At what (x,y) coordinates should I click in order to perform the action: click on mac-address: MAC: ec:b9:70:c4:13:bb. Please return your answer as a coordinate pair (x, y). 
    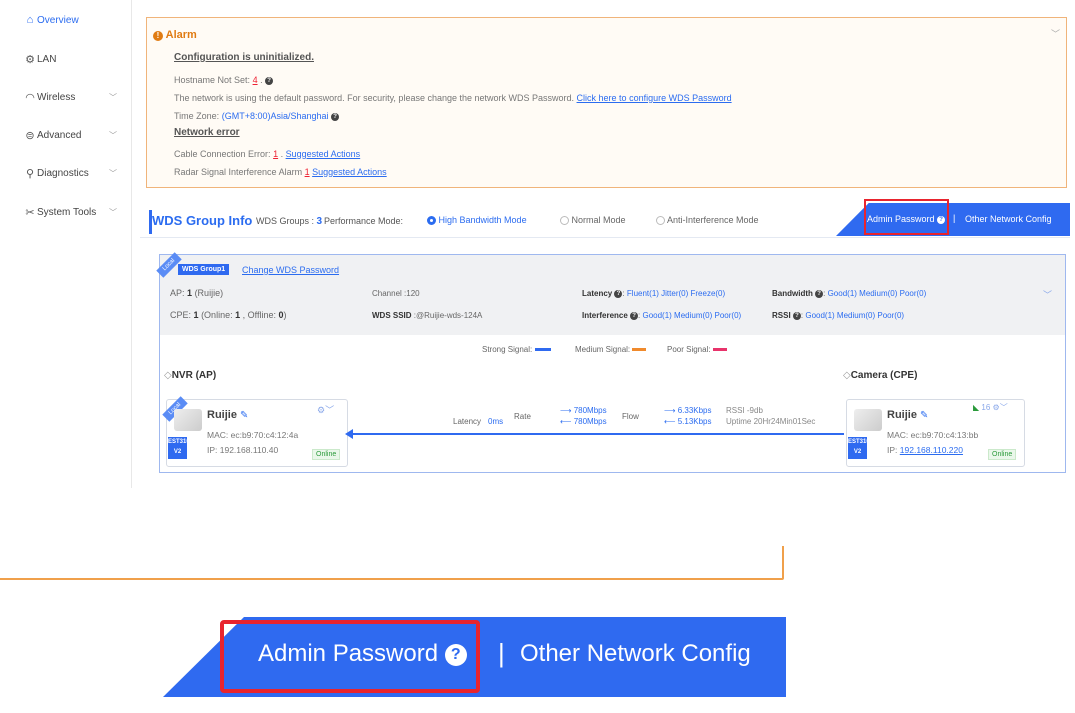
    Looking at the image, I should click on (933, 435).